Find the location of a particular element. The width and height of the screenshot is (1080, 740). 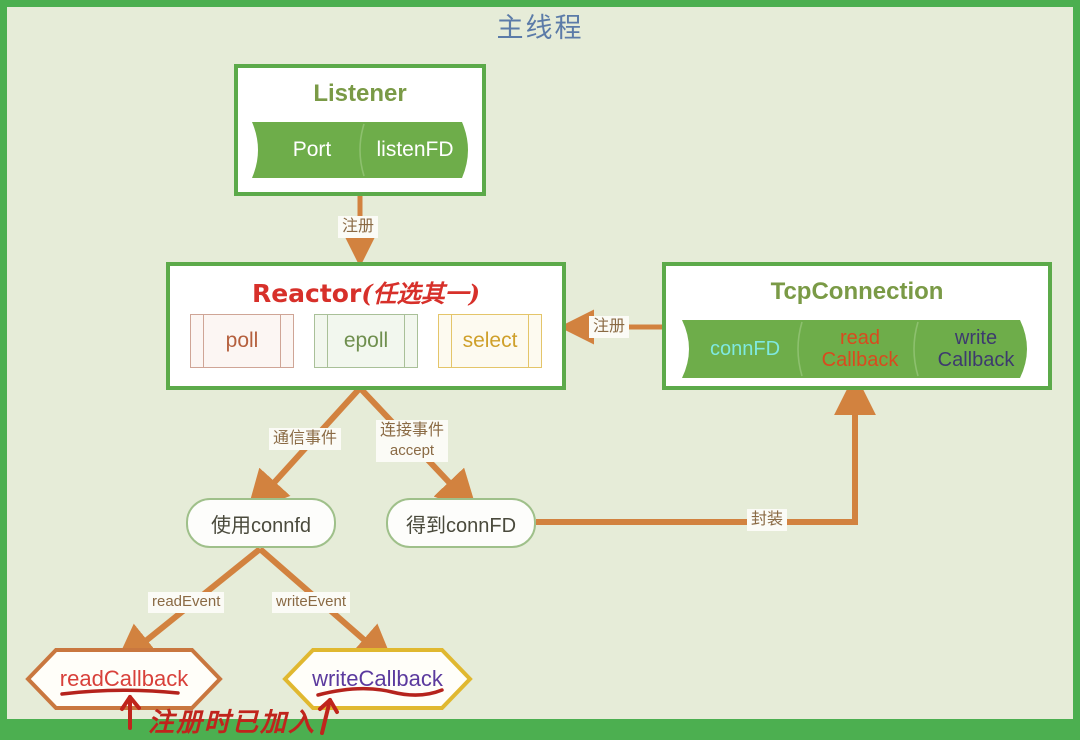

reactor-option-poll: poll is located at coordinates (242, 341).